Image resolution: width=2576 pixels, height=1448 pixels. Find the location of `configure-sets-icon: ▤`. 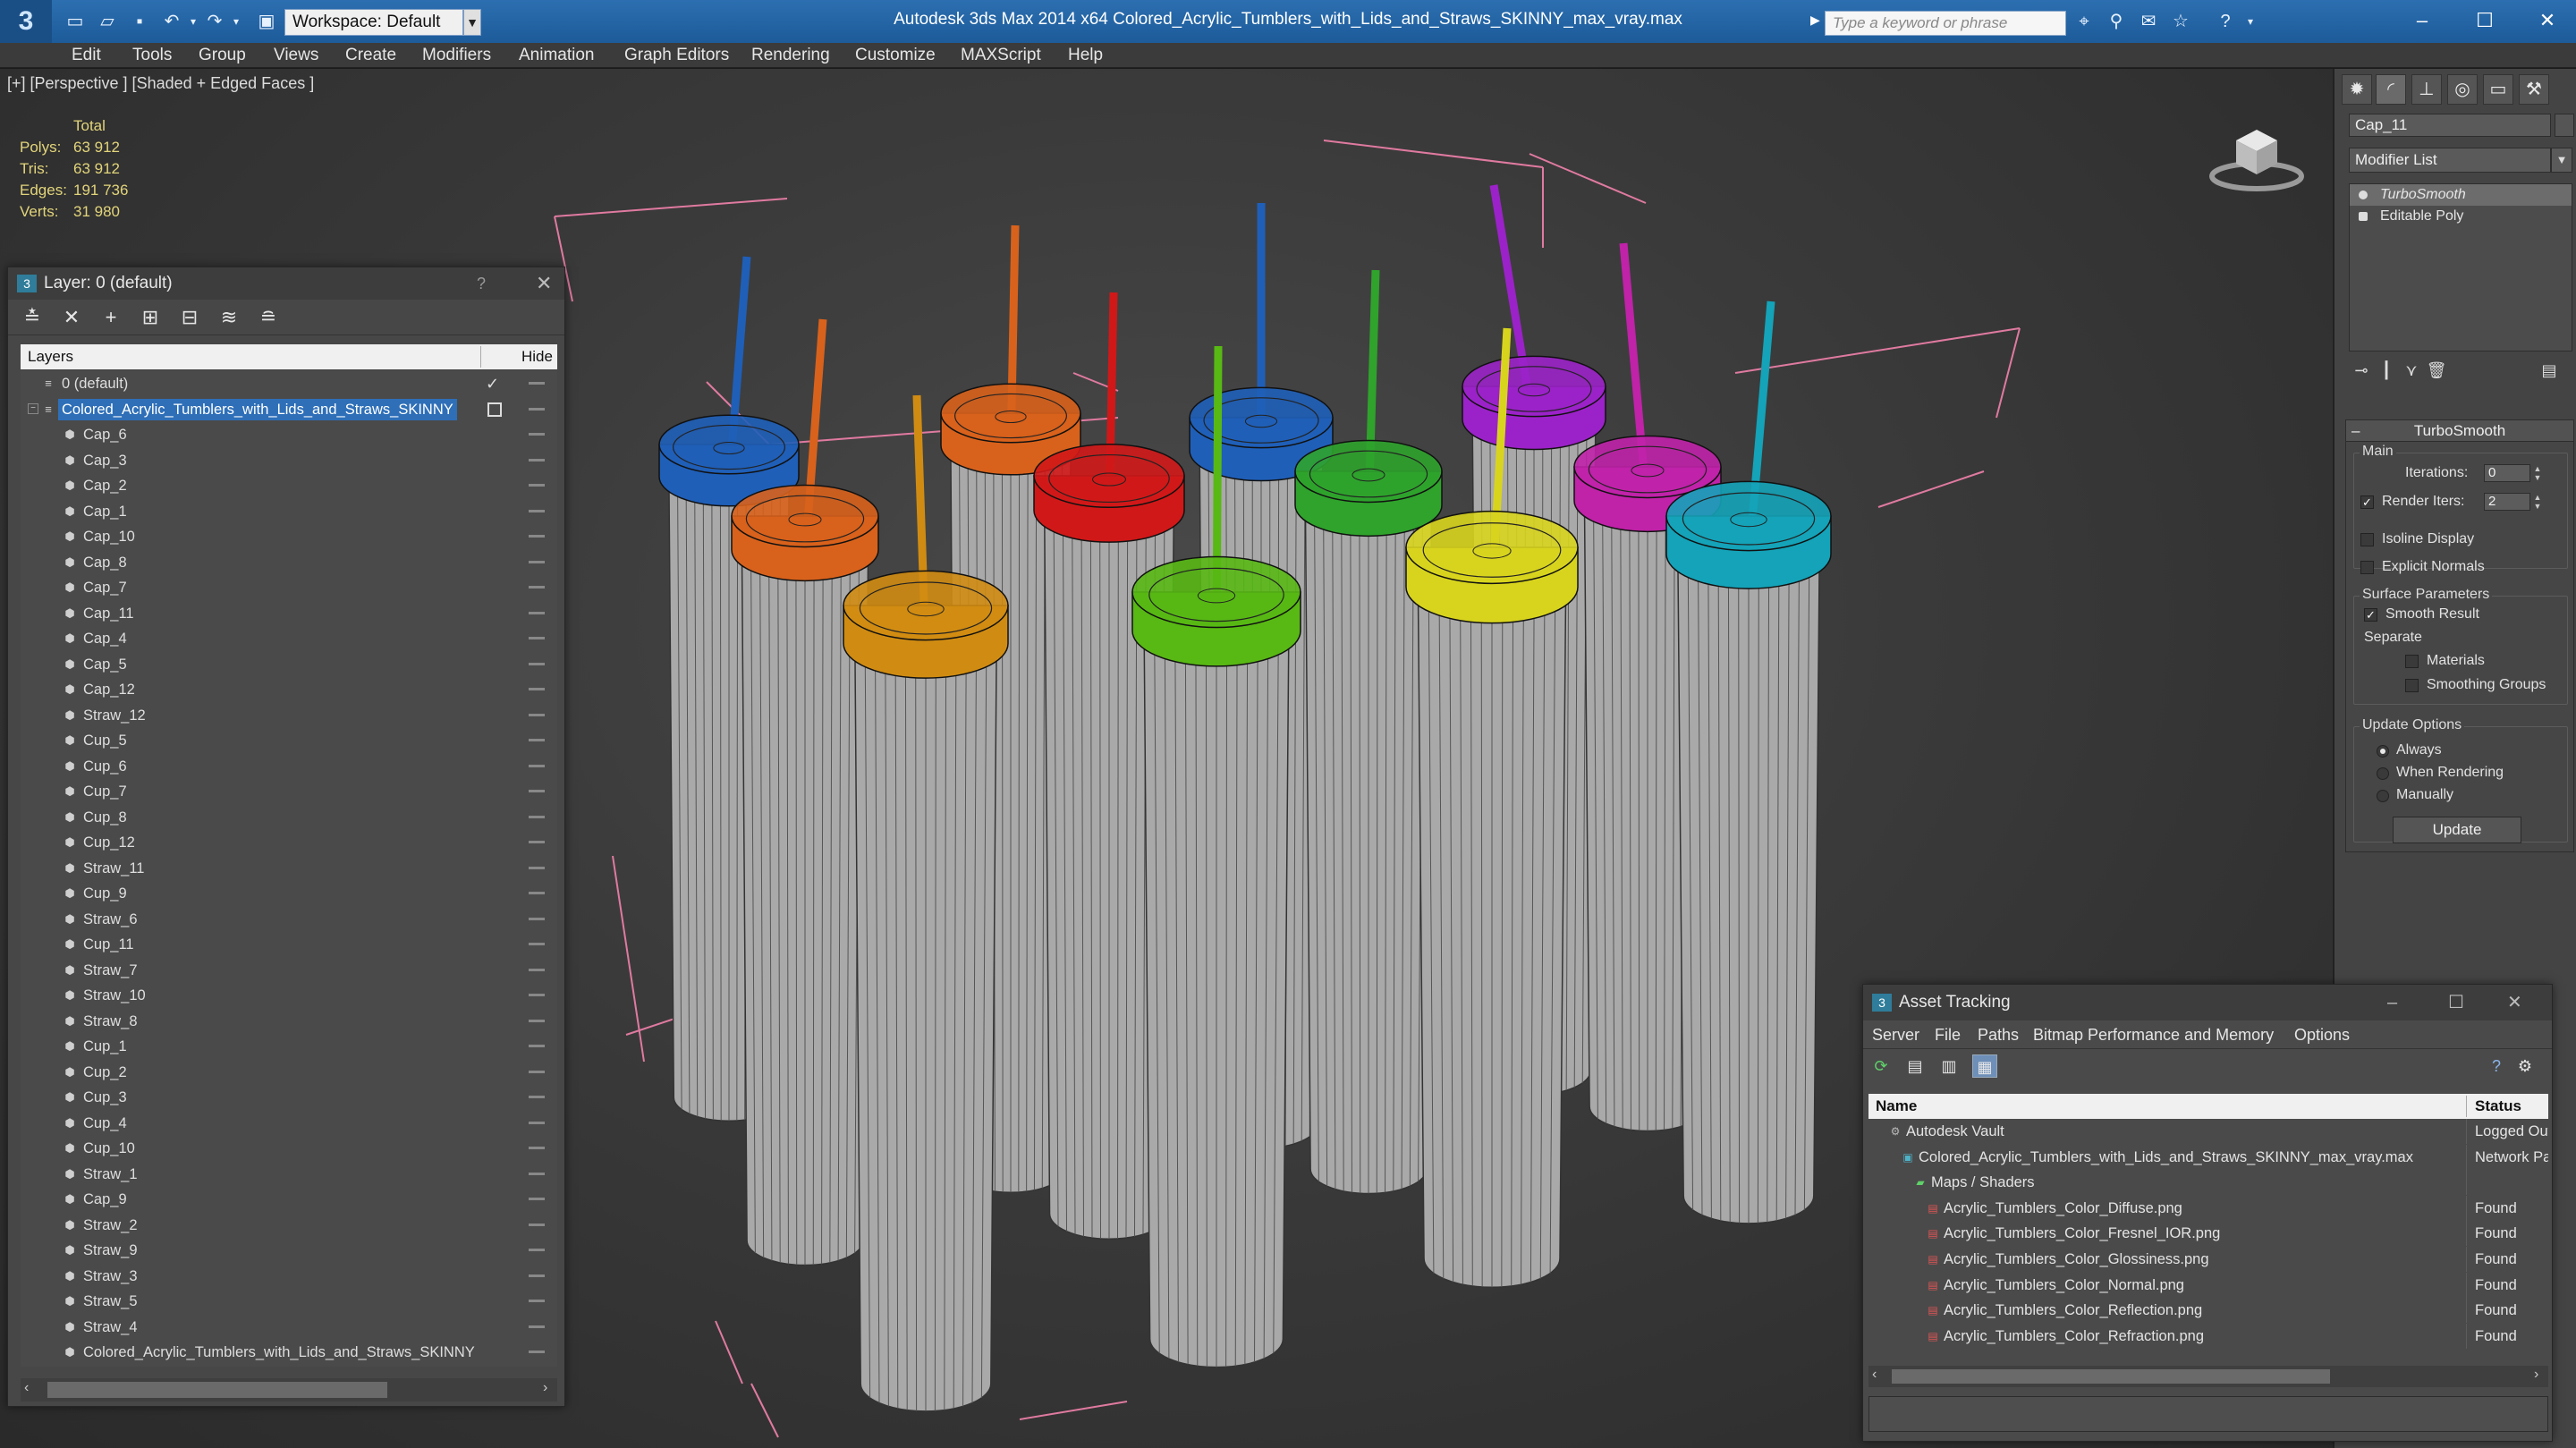

configure-sets-icon: ▤ is located at coordinates (2549, 370).